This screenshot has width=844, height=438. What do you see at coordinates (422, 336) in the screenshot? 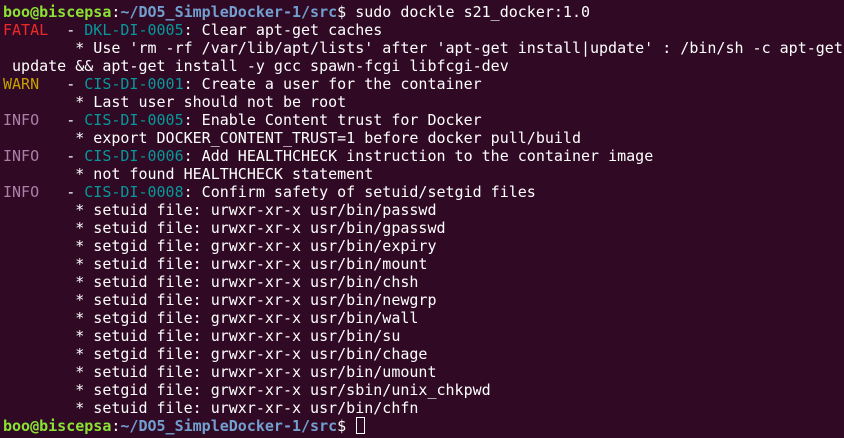
I see `detail-line: * setuid file: urwxr-xr-x usr/bin/su` at bounding box center [422, 336].